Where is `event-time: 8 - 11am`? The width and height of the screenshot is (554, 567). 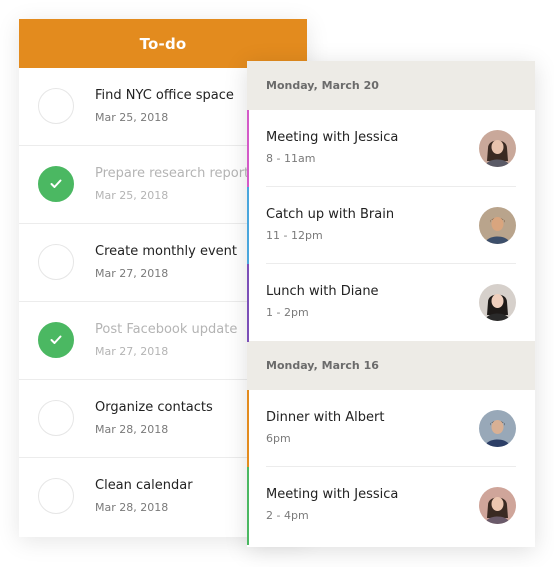 event-time: 8 - 11am is located at coordinates (291, 158).